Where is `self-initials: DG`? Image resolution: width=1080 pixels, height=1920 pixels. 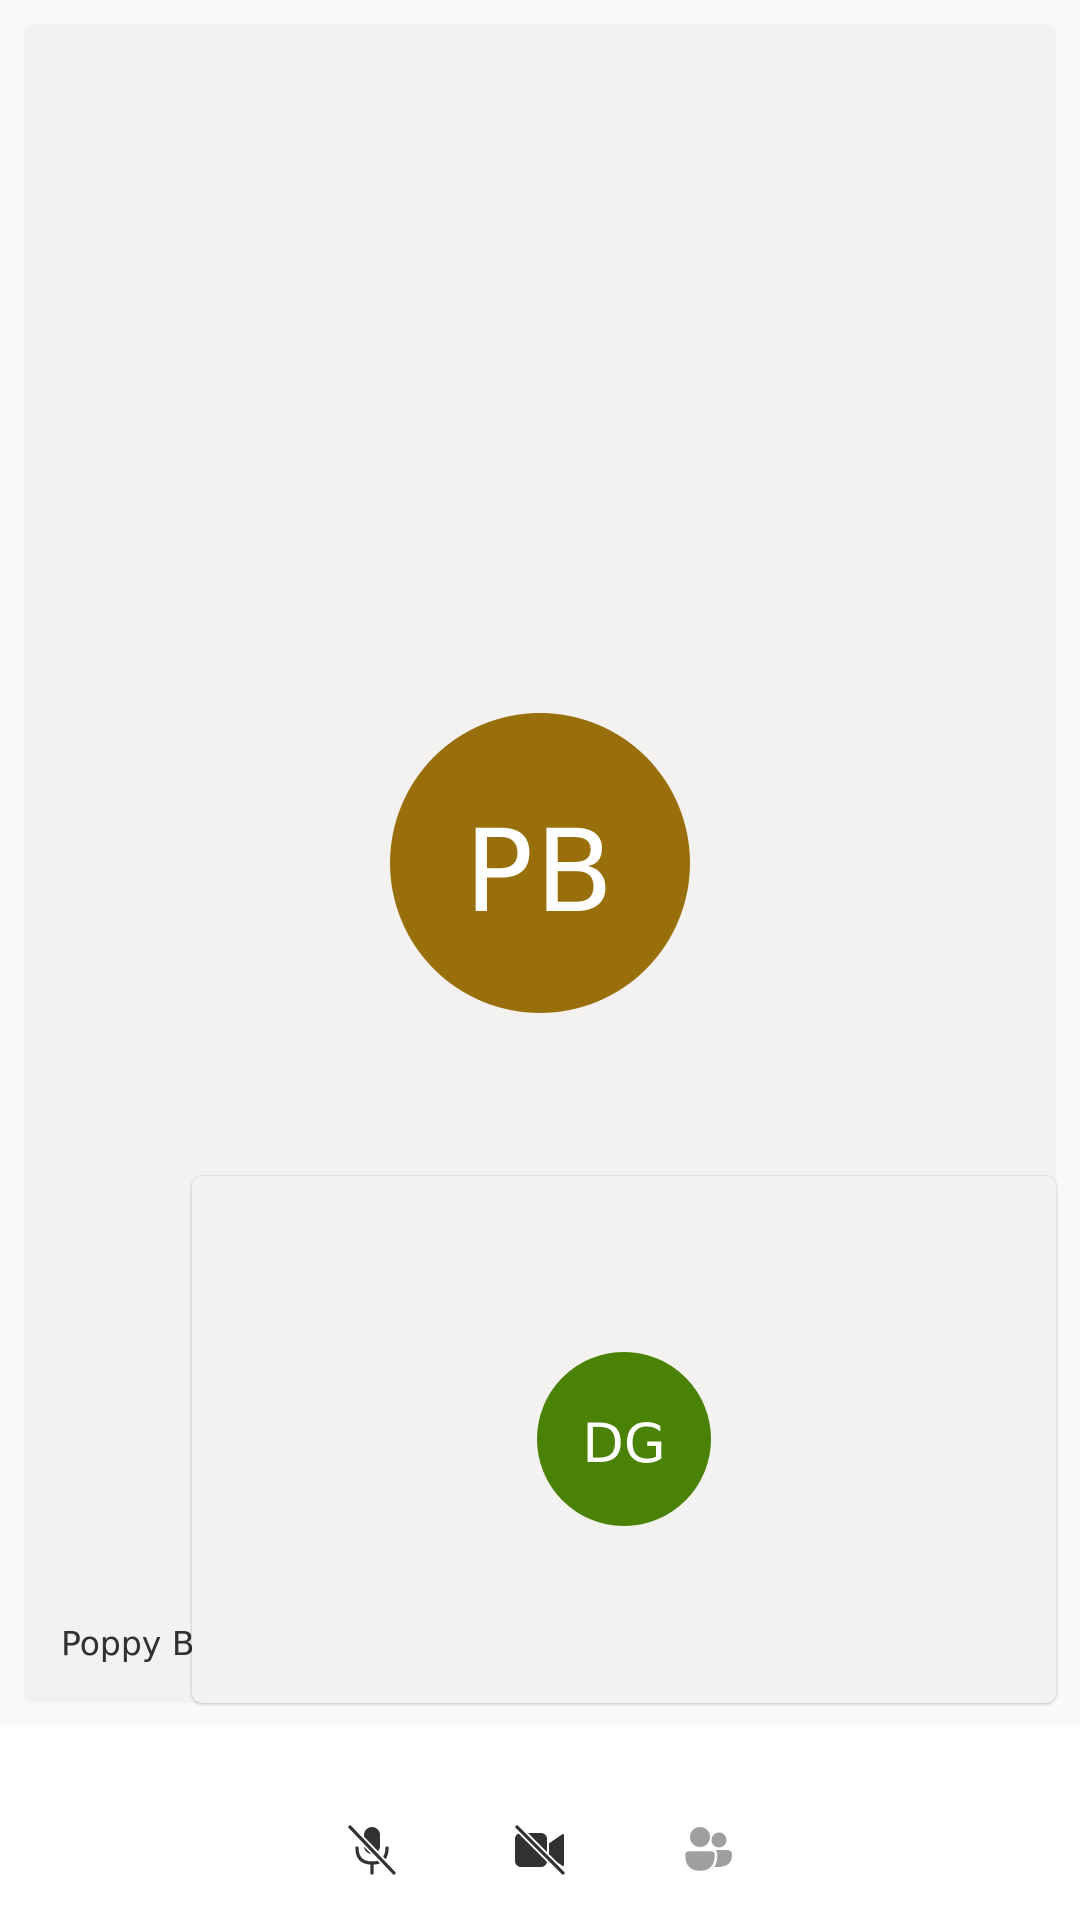 self-initials: DG is located at coordinates (624, 1443).